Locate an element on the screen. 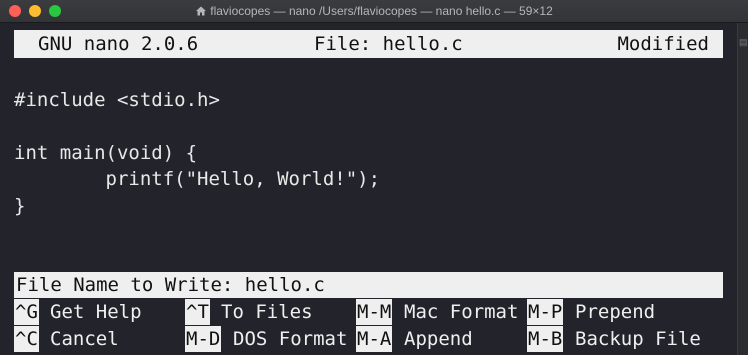 The height and width of the screenshot is (355, 748). file-name-label: File: hello.c is located at coordinates (388, 44).